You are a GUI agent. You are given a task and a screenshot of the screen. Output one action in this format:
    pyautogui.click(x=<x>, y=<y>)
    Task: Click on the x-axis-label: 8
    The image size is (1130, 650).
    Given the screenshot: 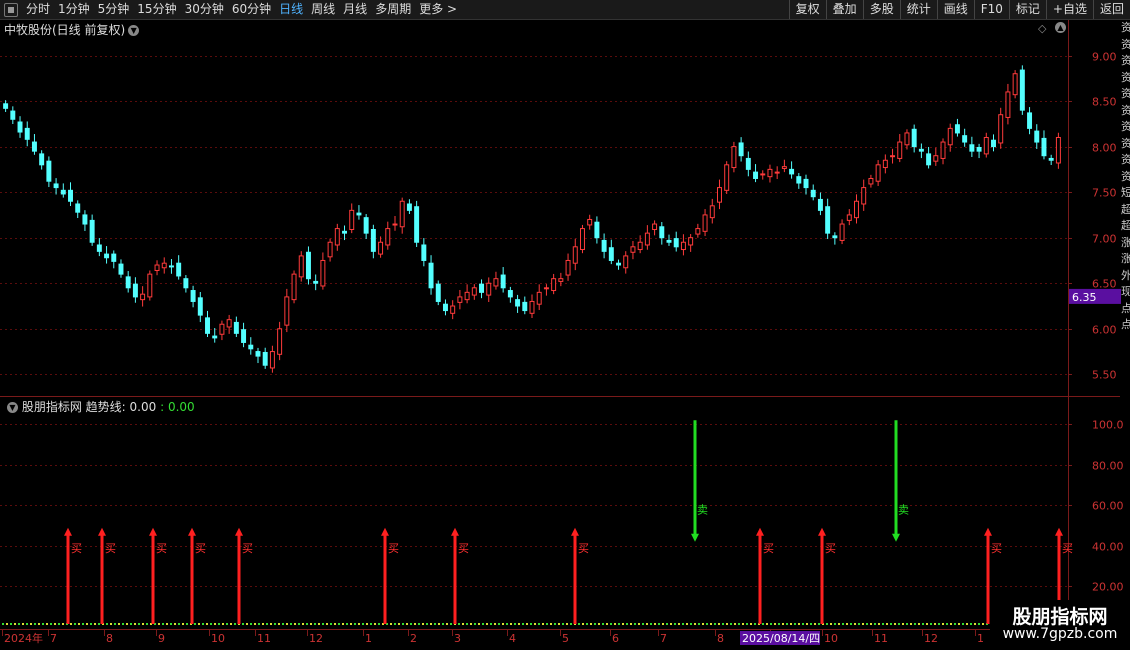 What is the action you would take?
    pyautogui.click(x=720, y=638)
    